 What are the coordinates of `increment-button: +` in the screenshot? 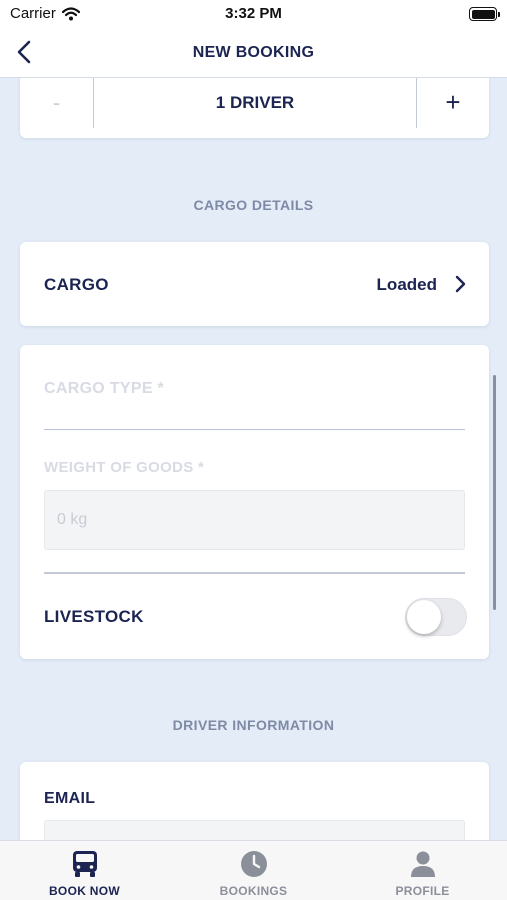 It's located at (453, 103).